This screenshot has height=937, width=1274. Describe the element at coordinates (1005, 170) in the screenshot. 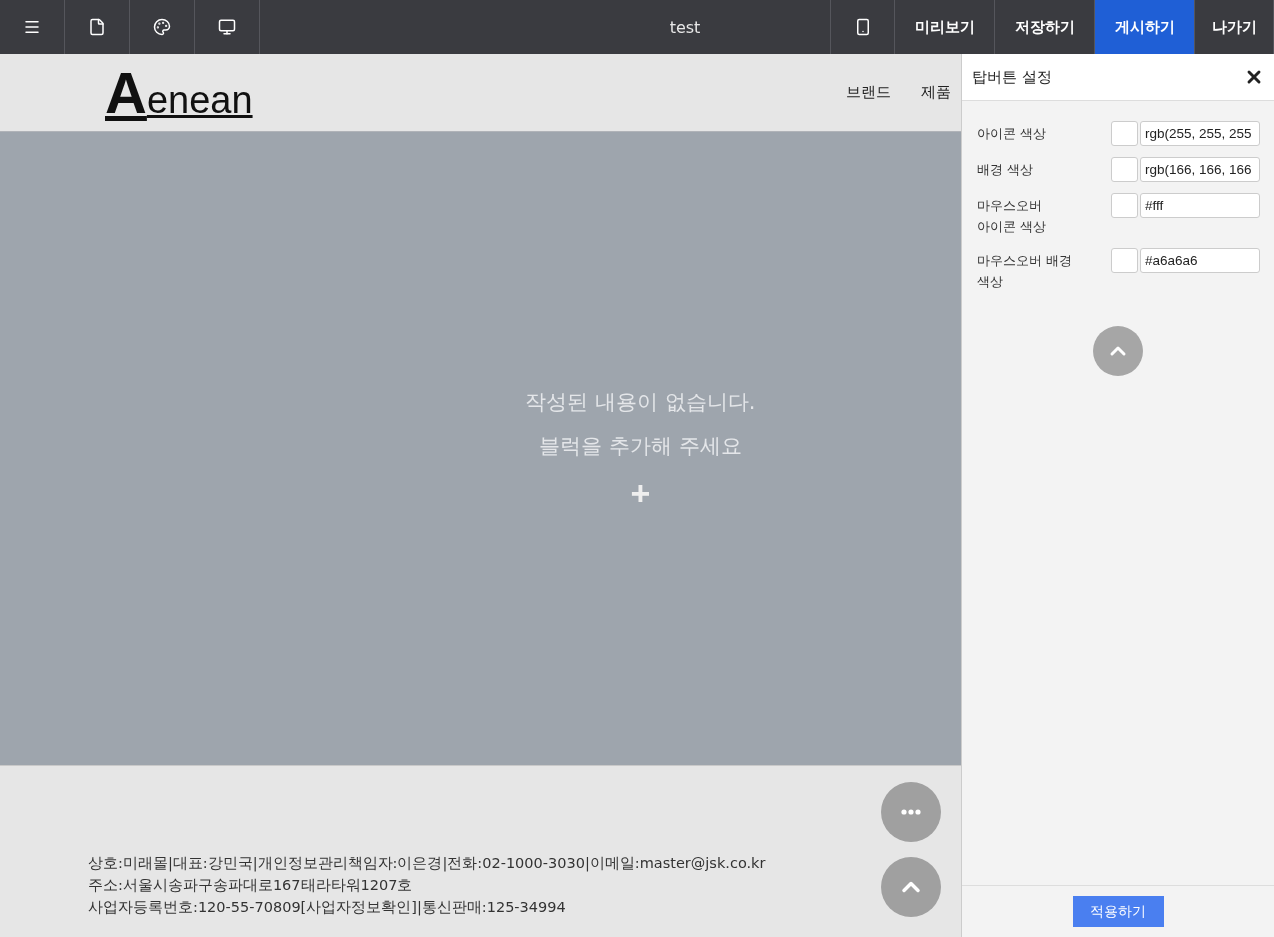

I see `field-label: 배경 색상` at that location.